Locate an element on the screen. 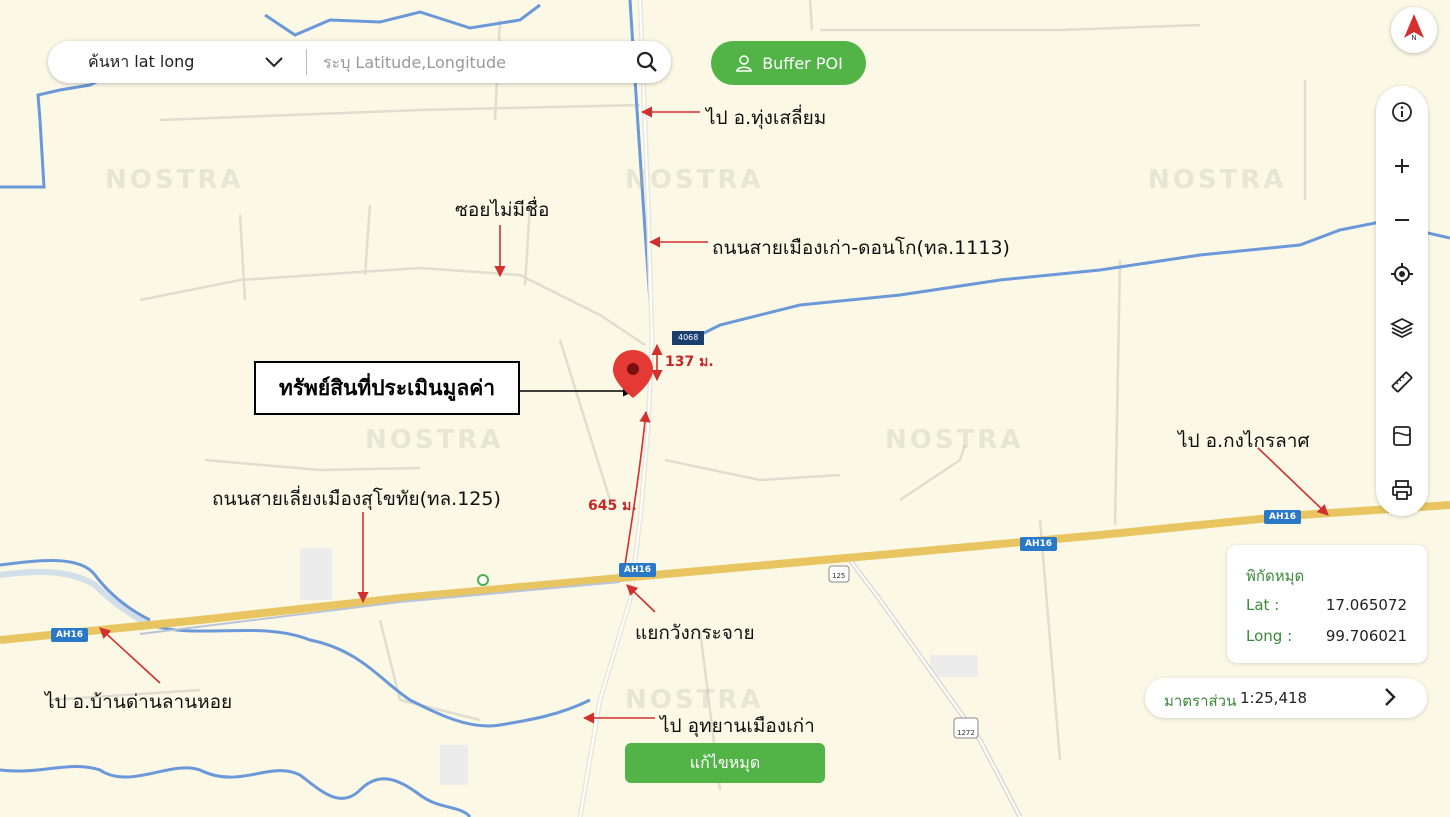 The width and height of the screenshot is (1450, 817). distance-645m: 645 ม. is located at coordinates (612, 506).